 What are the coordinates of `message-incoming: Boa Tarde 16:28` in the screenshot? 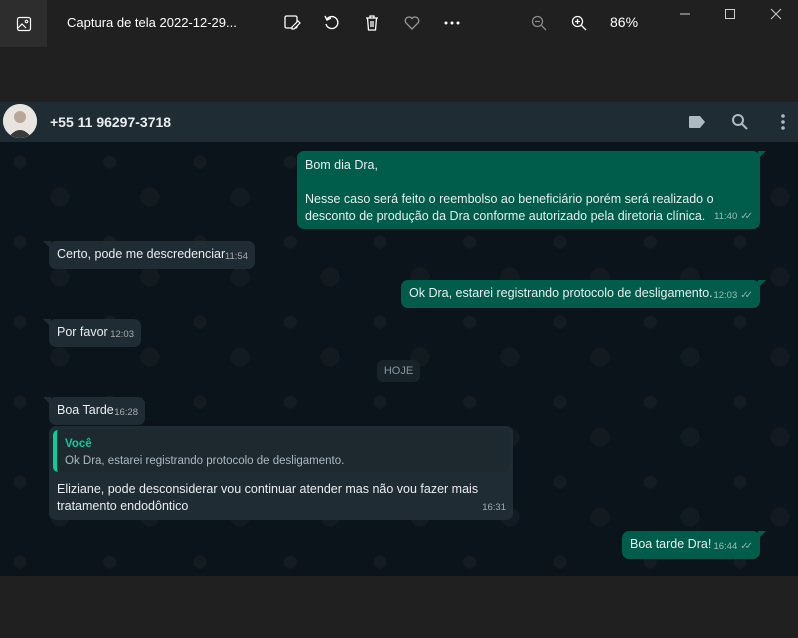 It's located at (94, 411).